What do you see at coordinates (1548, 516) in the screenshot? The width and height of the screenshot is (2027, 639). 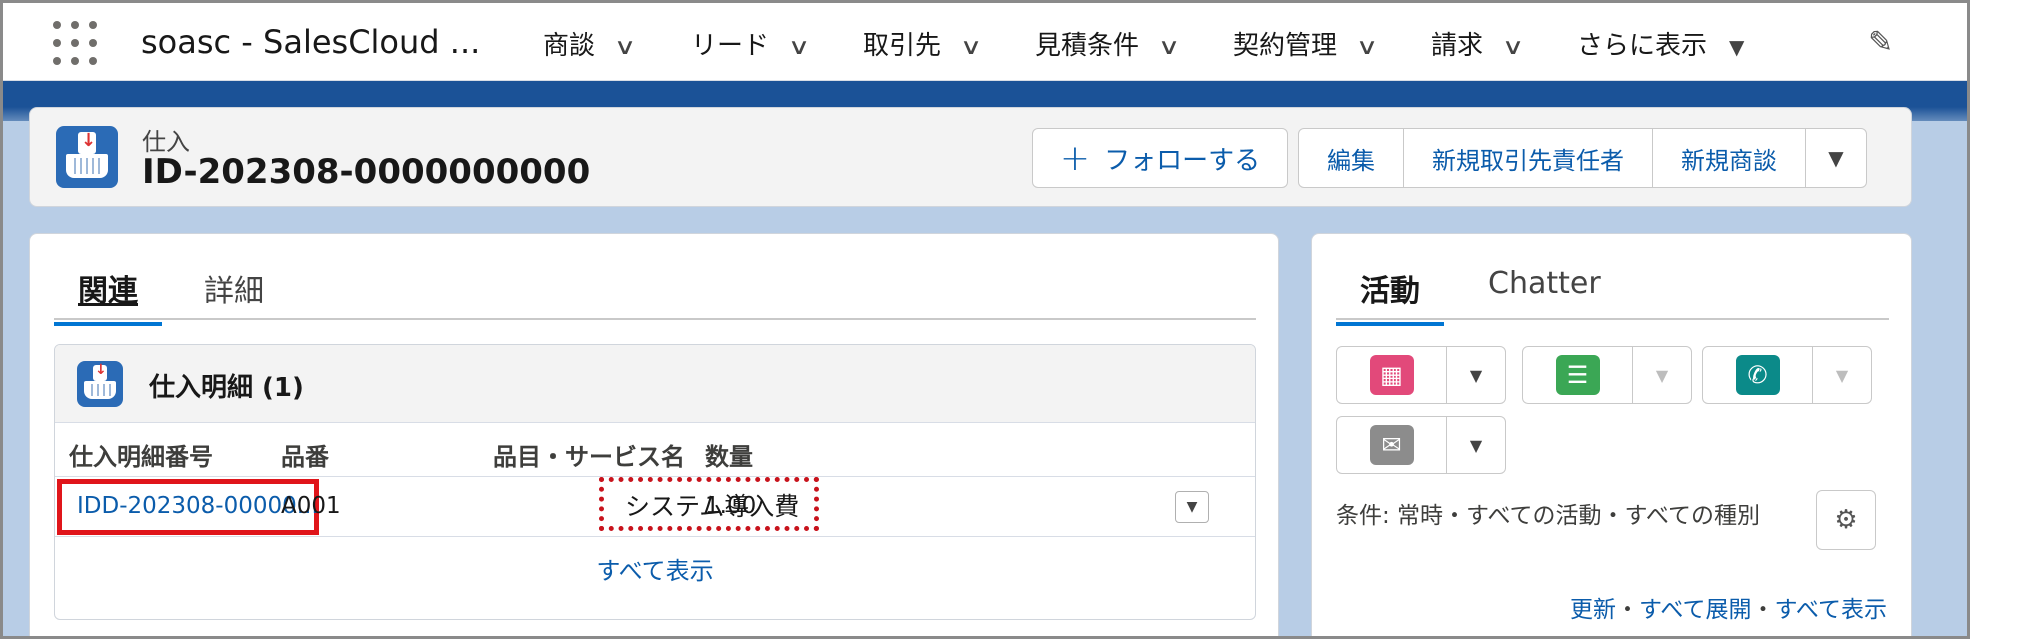 I see `activity-filter-text: 条件: 常時・すべての活動・すべての種別` at bounding box center [1548, 516].